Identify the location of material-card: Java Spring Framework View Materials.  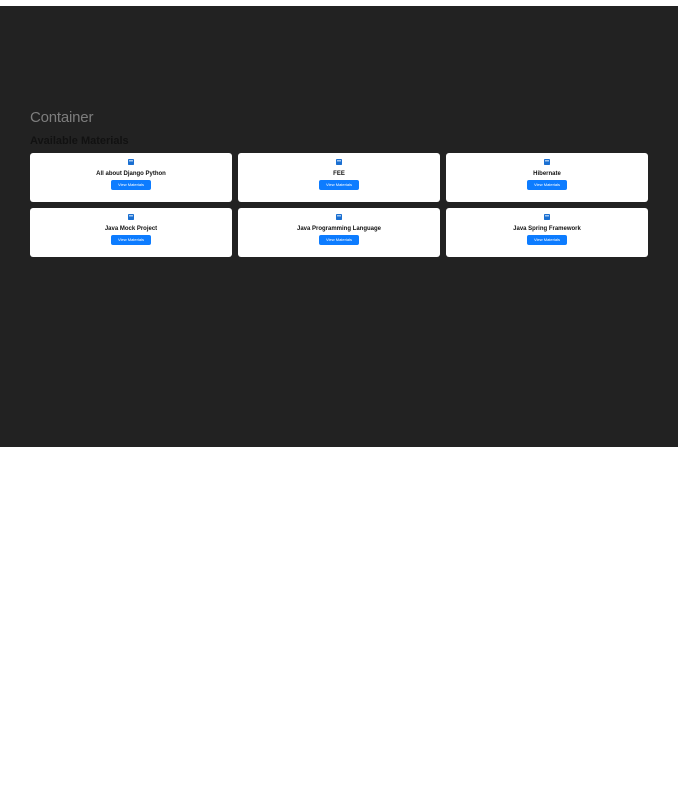
(547, 232).